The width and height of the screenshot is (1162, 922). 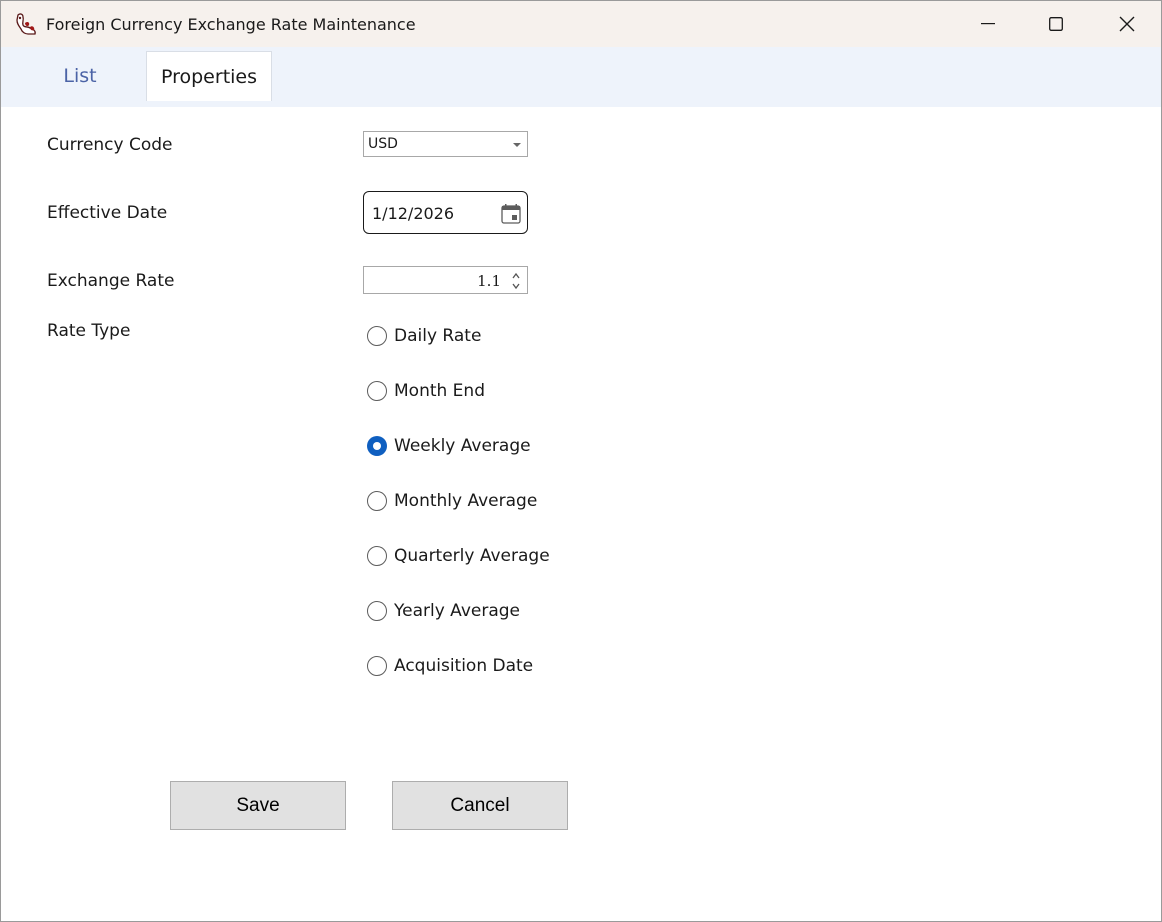 I want to click on radio-acquisition-date: Acquisition Date, so click(x=450, y=666).